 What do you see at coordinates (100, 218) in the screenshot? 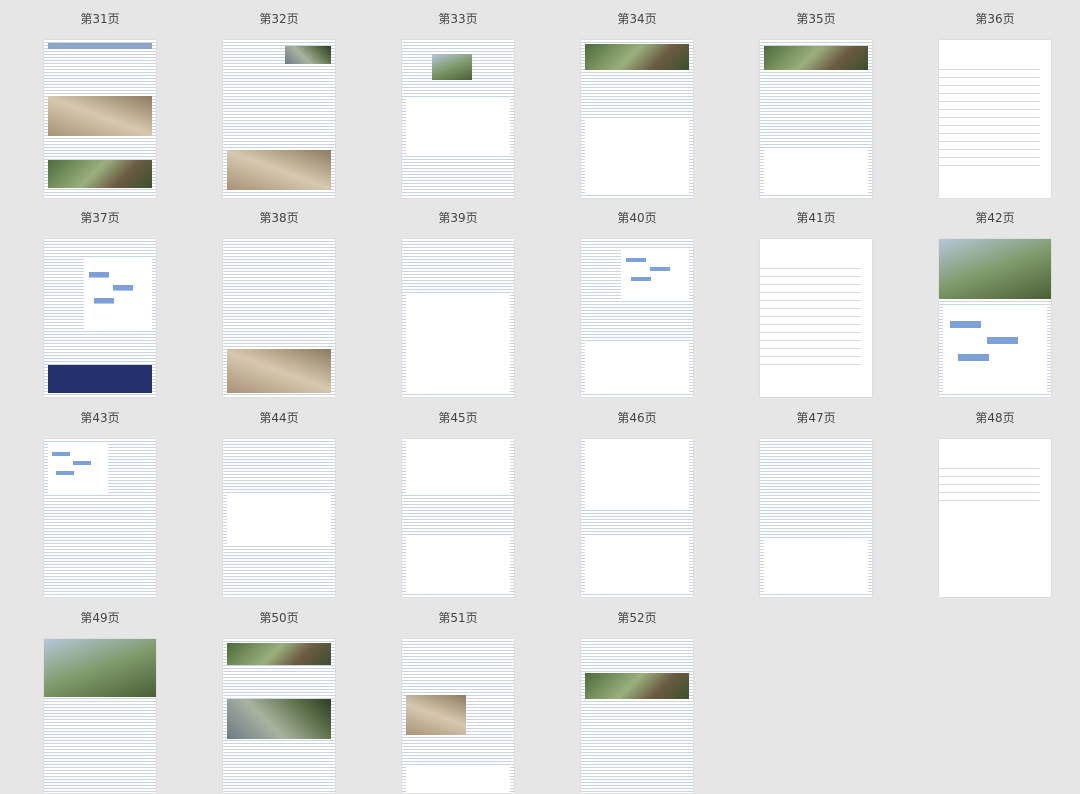
I see `page-label: 第37页` at bounding box center [100, 218].